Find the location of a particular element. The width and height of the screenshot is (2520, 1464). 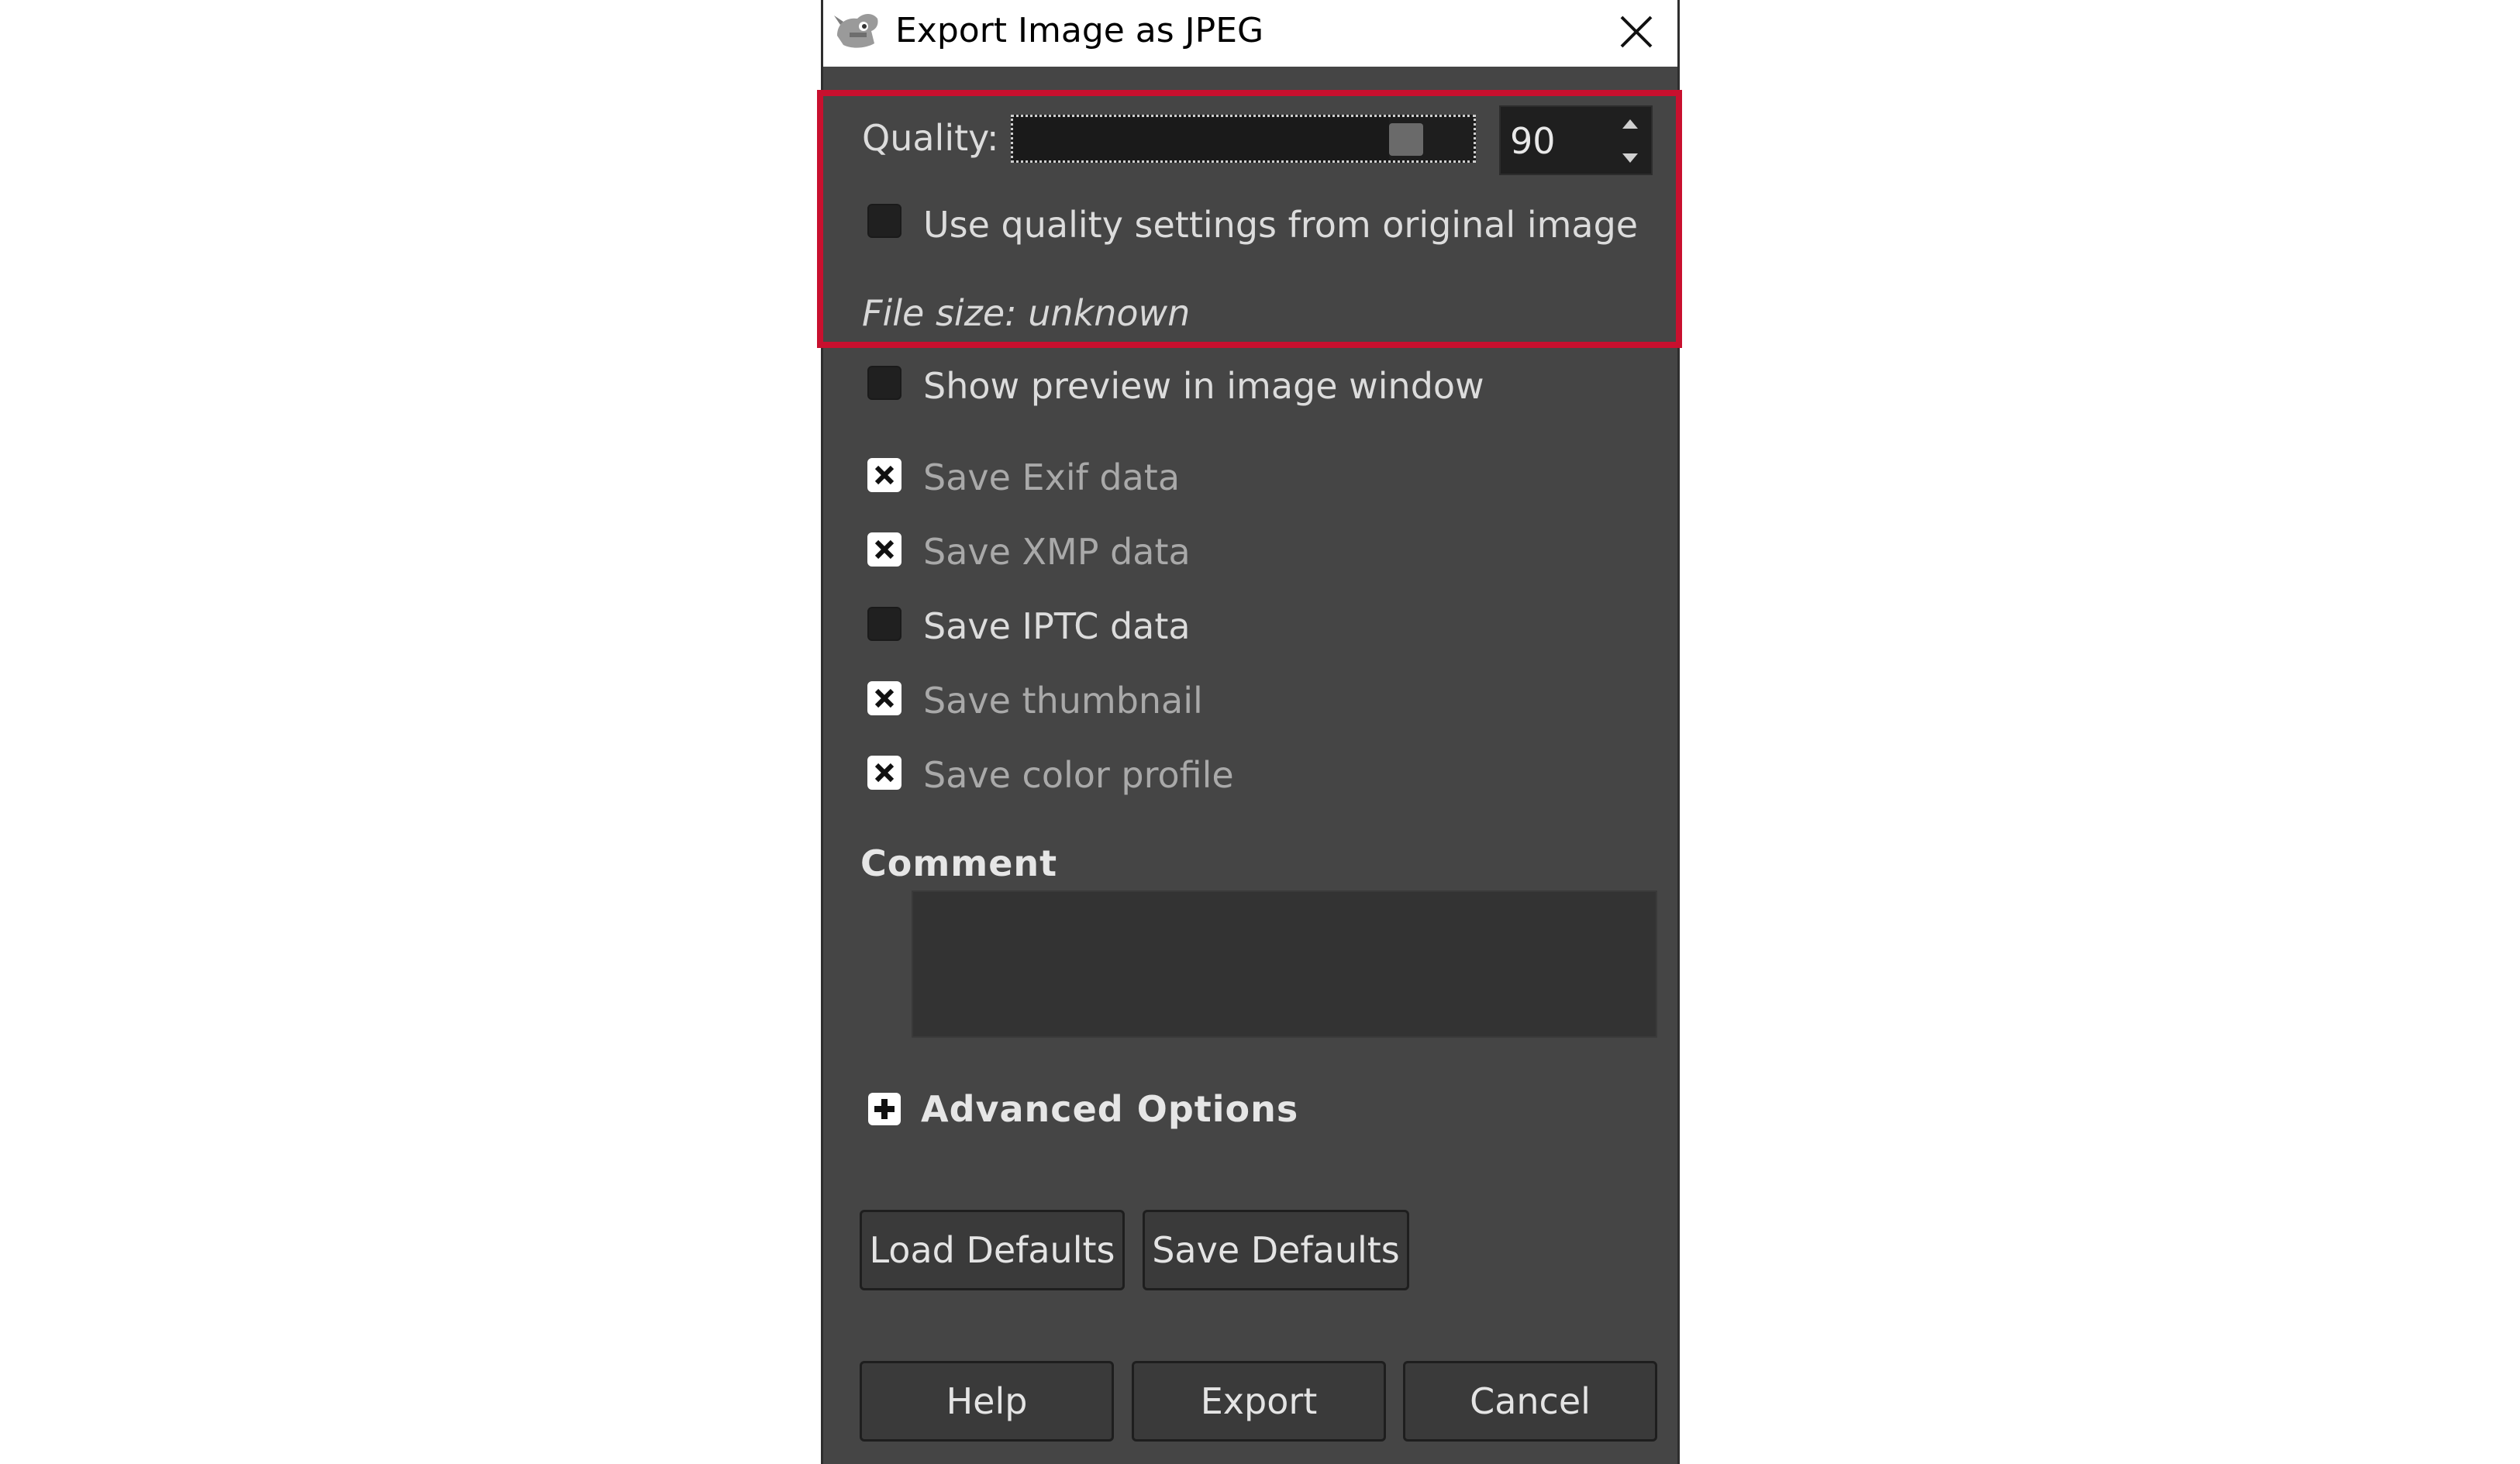

gimp-wilber-icon is located at coordinates (858, 31).